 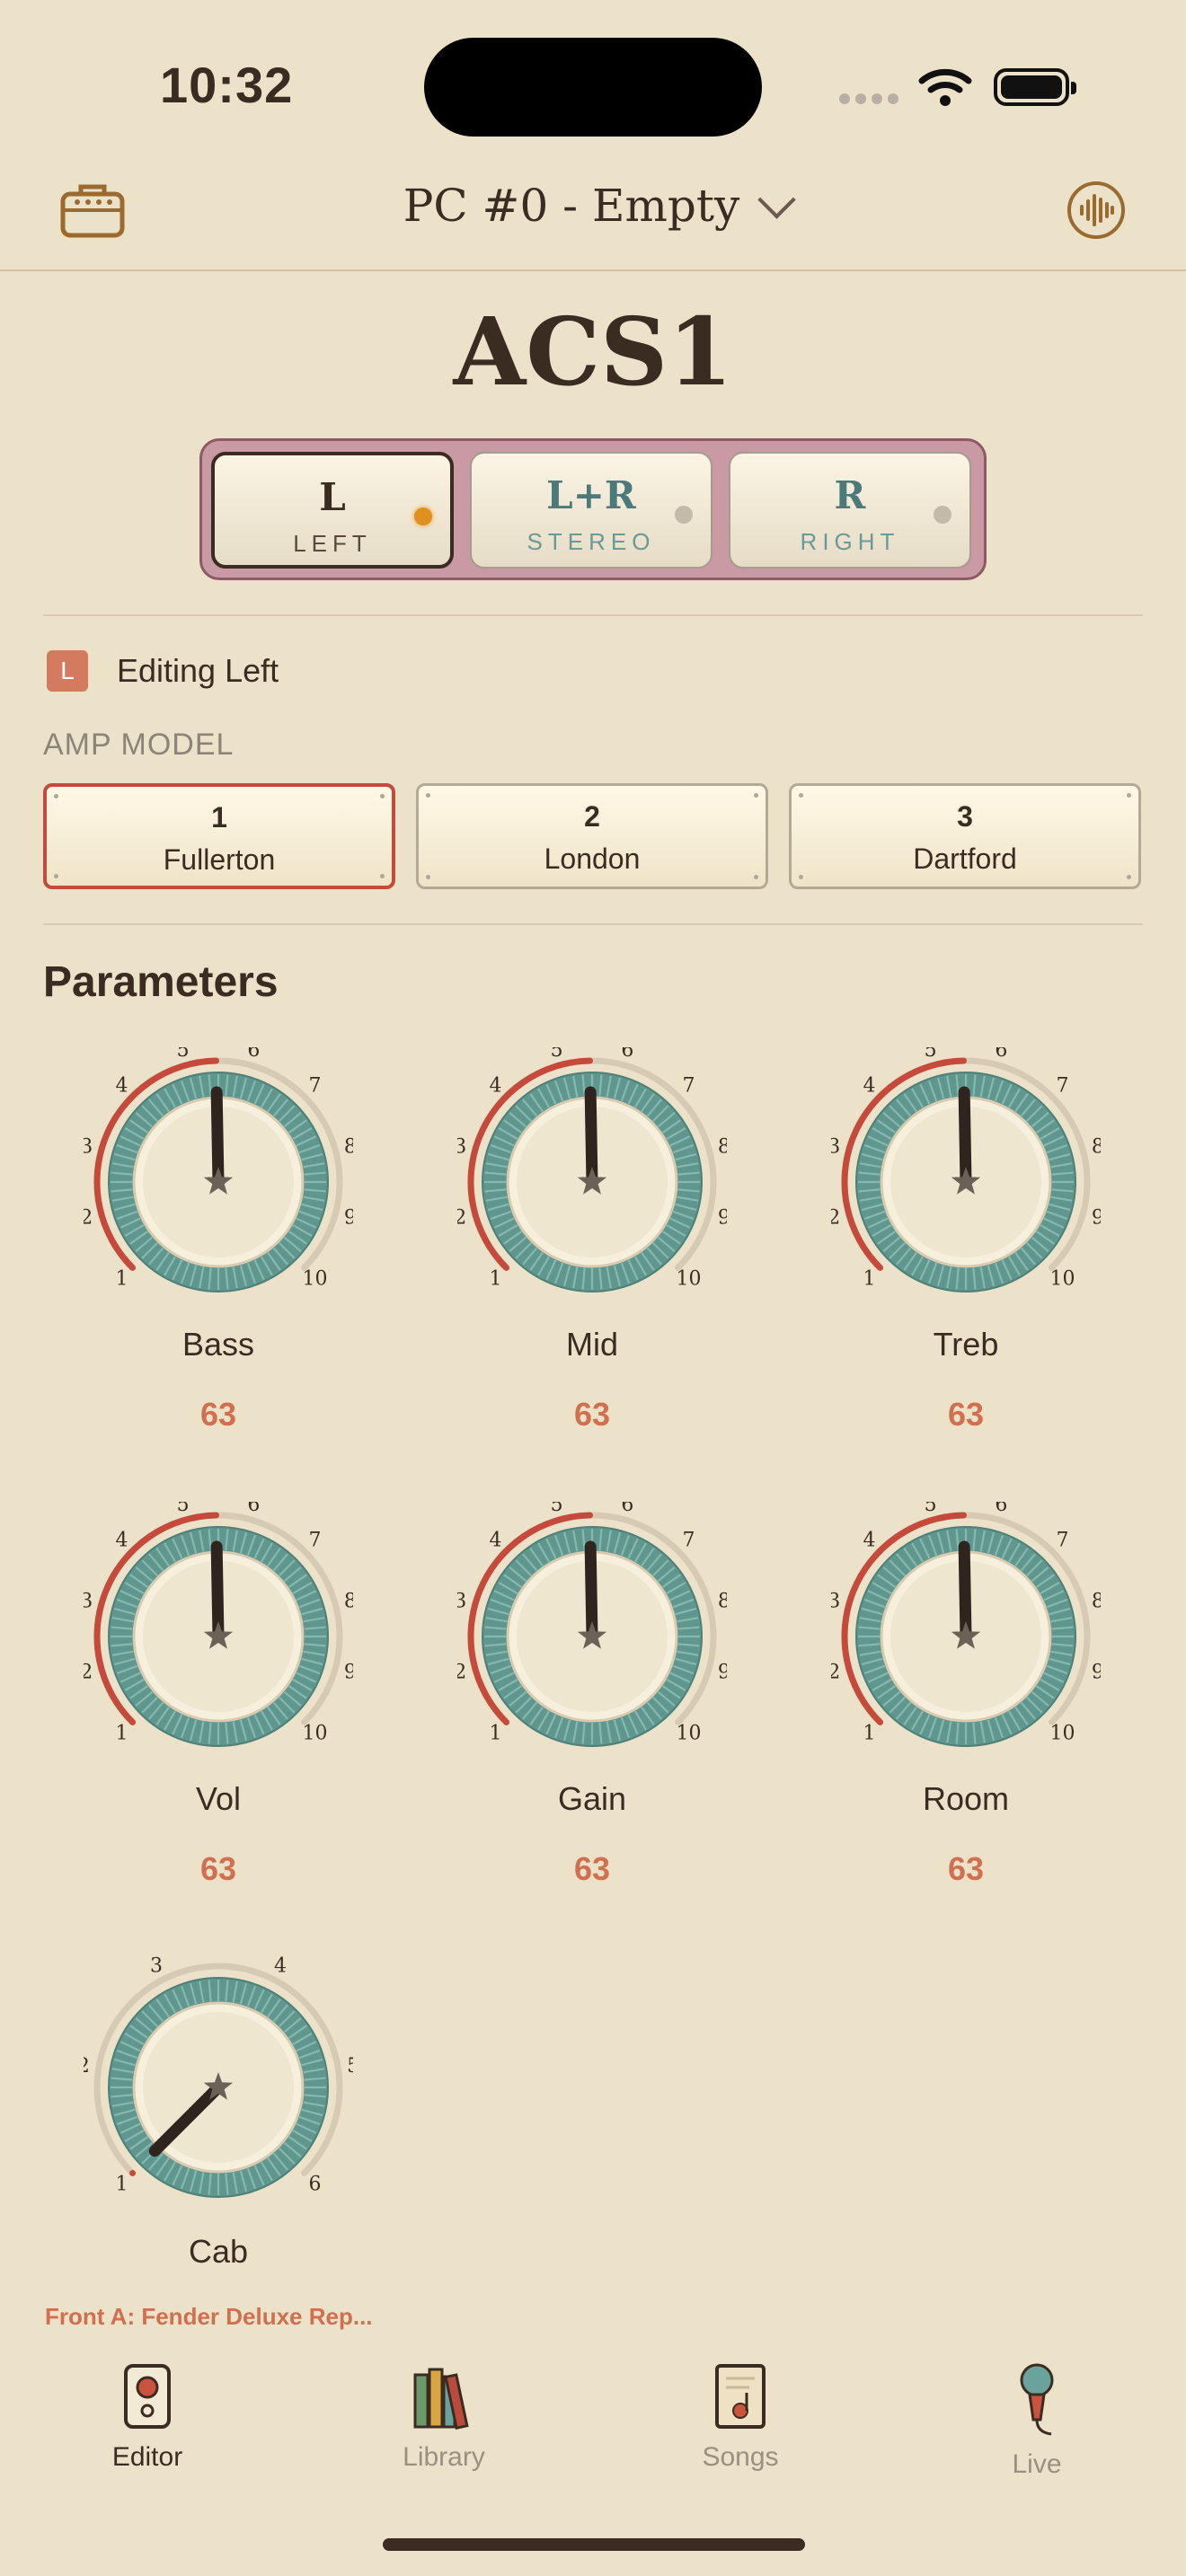 I want to click on amp-model-option: 3 Dartford, so click(x=965, y=836).